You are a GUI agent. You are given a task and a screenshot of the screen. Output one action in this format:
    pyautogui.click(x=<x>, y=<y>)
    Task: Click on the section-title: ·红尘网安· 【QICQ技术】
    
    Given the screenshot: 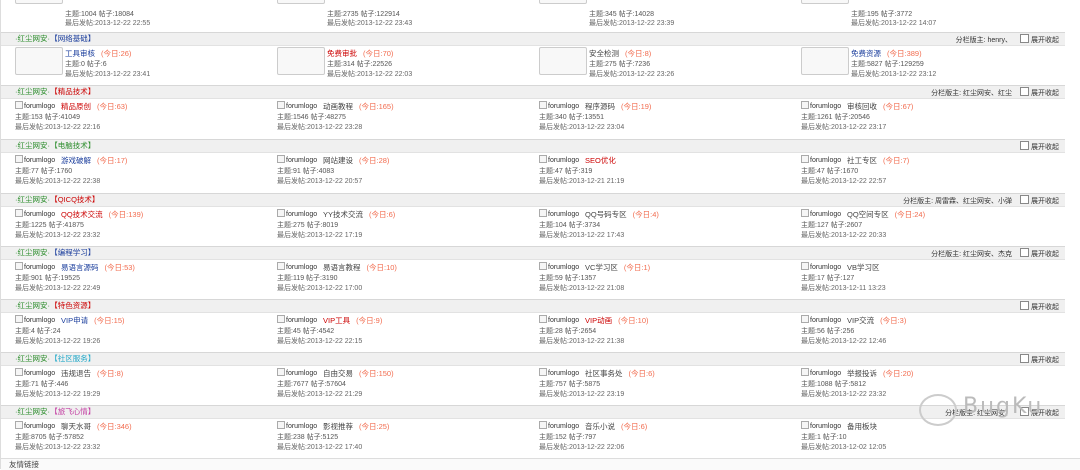 What is the action you would take?
    pyautogui.click(x=57, y=200)
    